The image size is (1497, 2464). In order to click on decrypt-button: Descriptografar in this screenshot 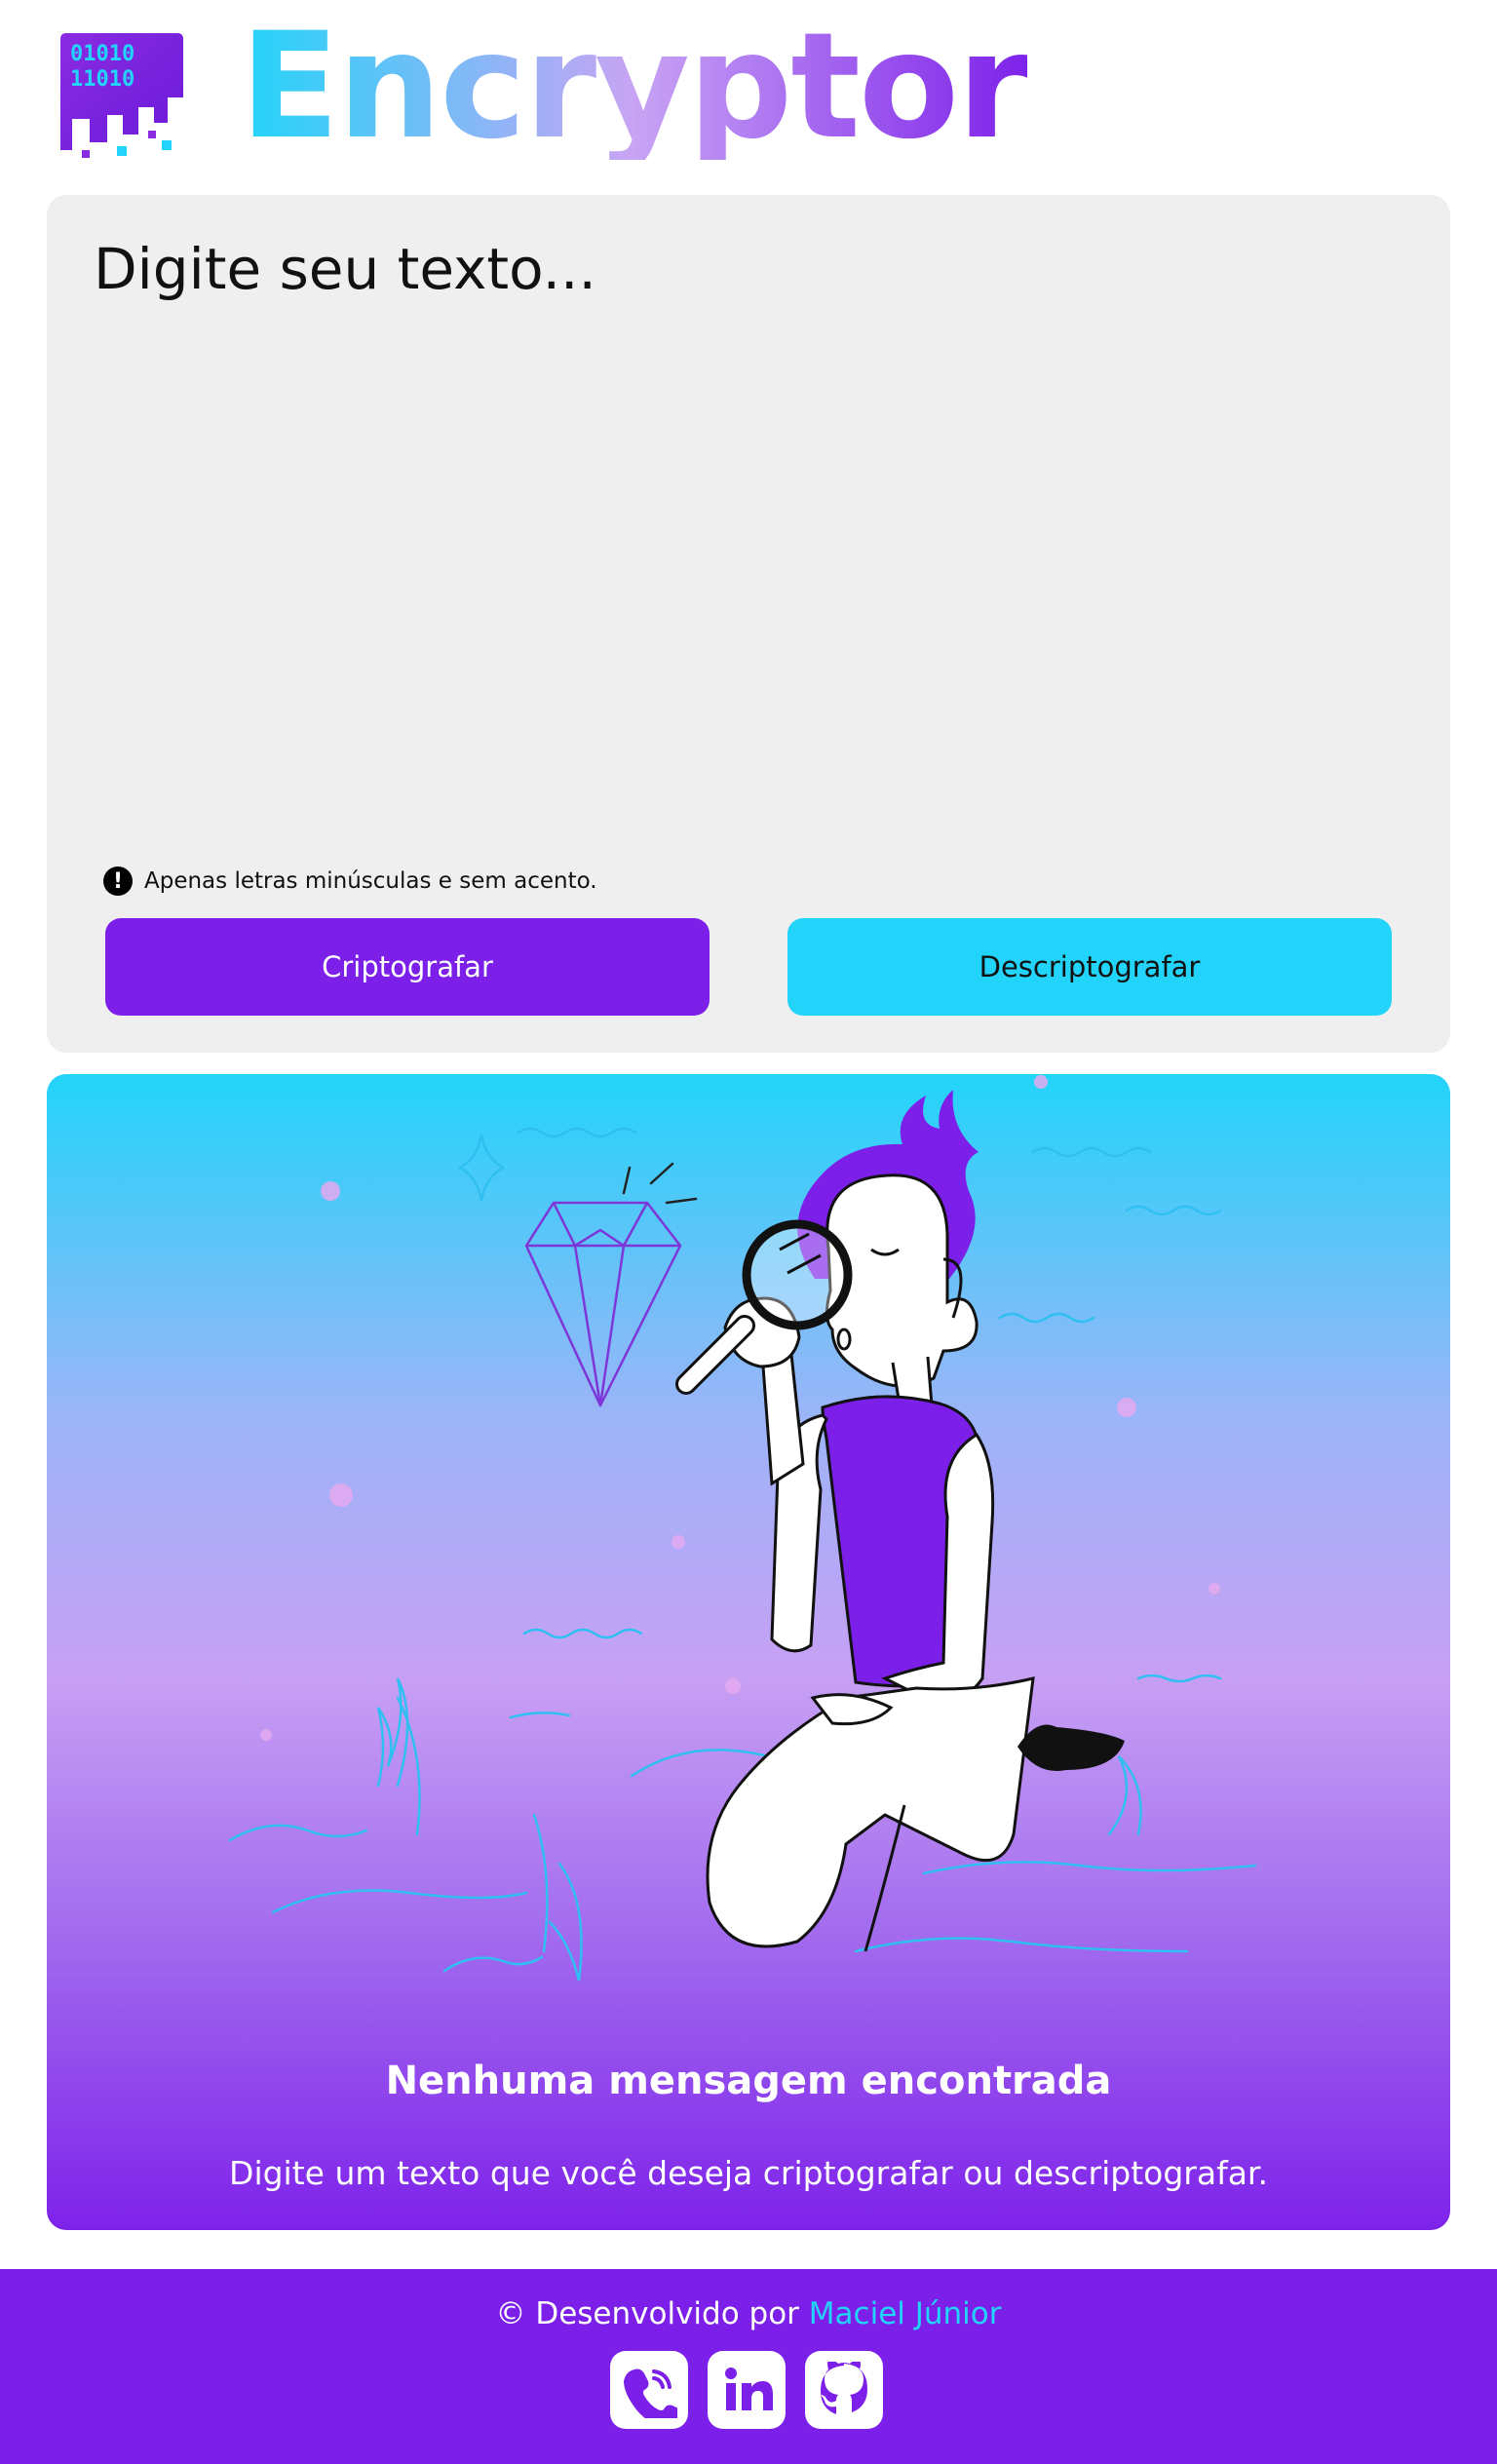, I will do `click(1089, 967)`.